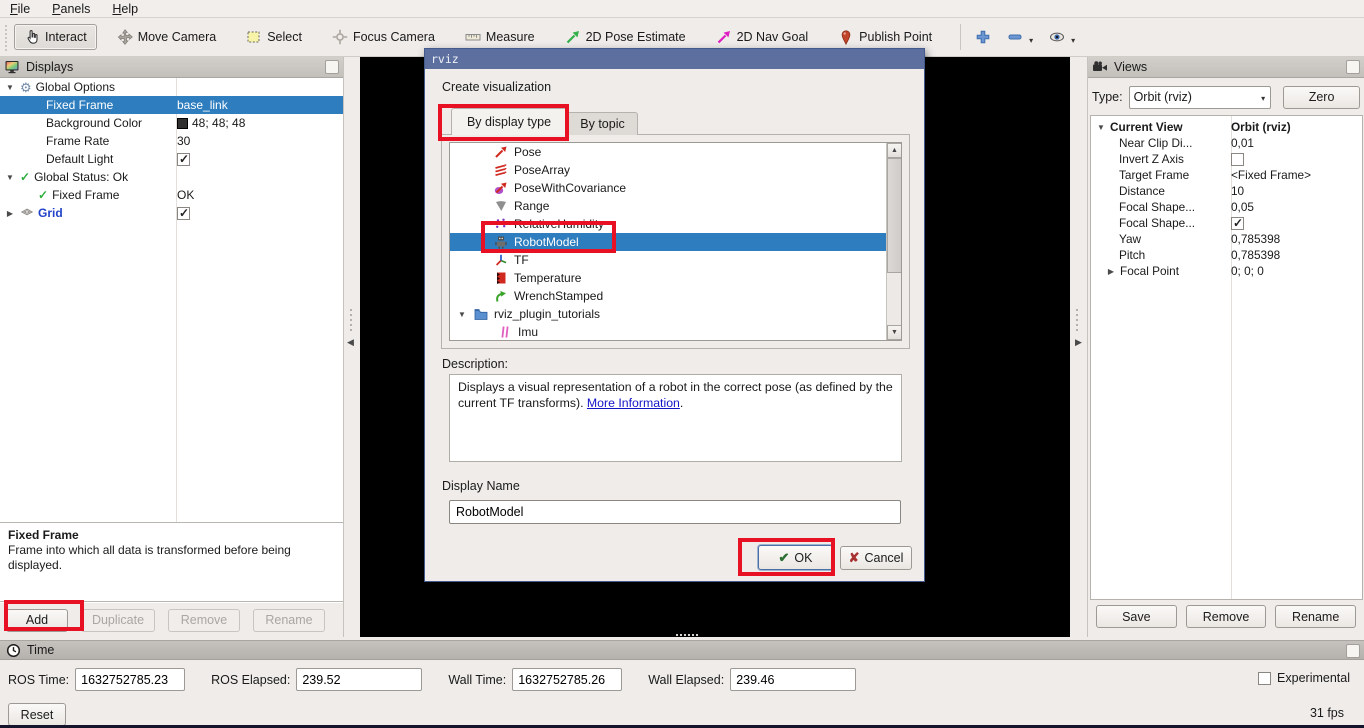 This screenshot has width=1364, height=728. Describe the element at coordinates (1226, 127) in the screenshot. I see `views-row-current-view: ▼ Current View Orbit (rviz)` at that location.